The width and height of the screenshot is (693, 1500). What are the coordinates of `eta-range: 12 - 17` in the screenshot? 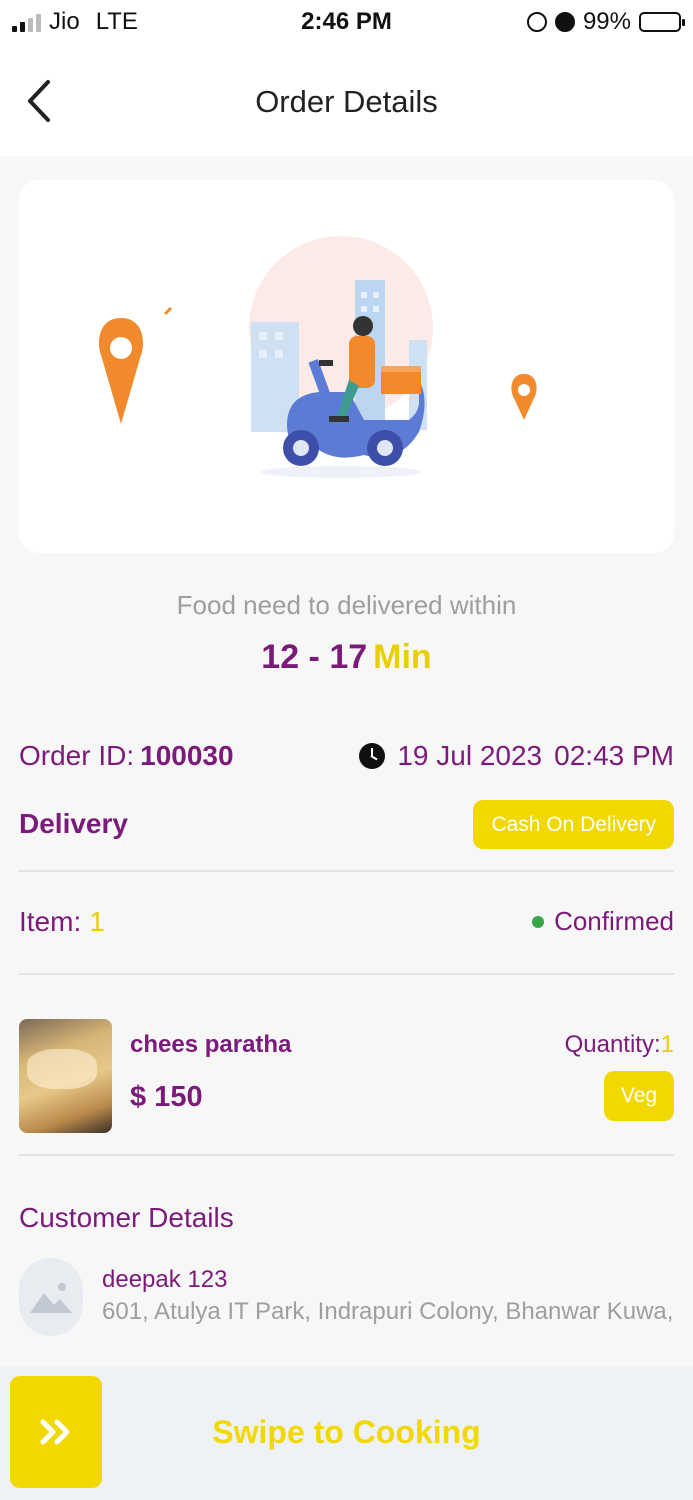 It's located at (314, 657).